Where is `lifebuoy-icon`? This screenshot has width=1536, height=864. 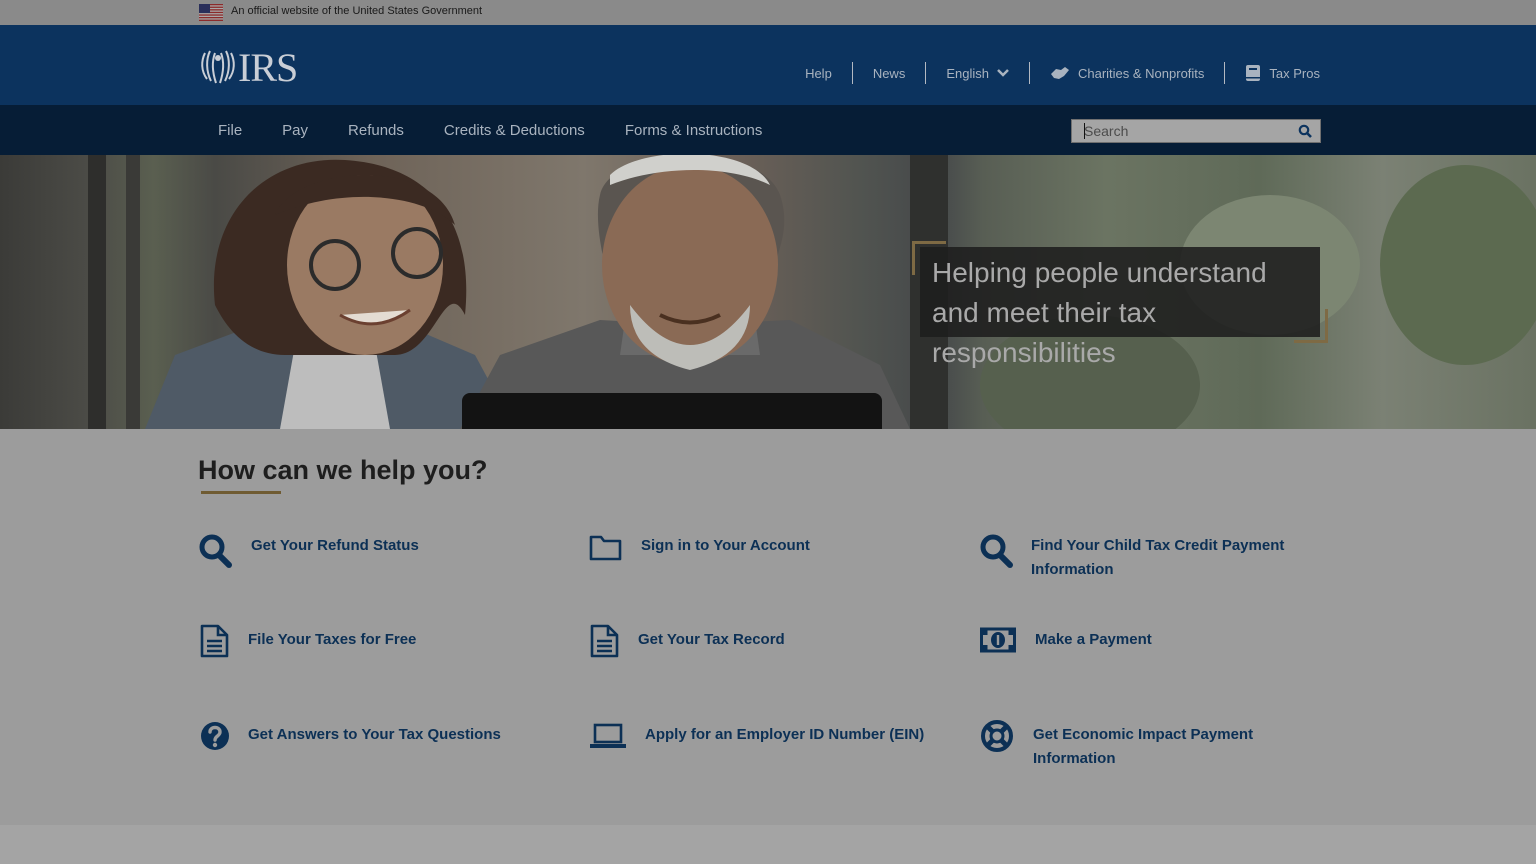 lifebuoy-icon is located at coordinates (997, 736).